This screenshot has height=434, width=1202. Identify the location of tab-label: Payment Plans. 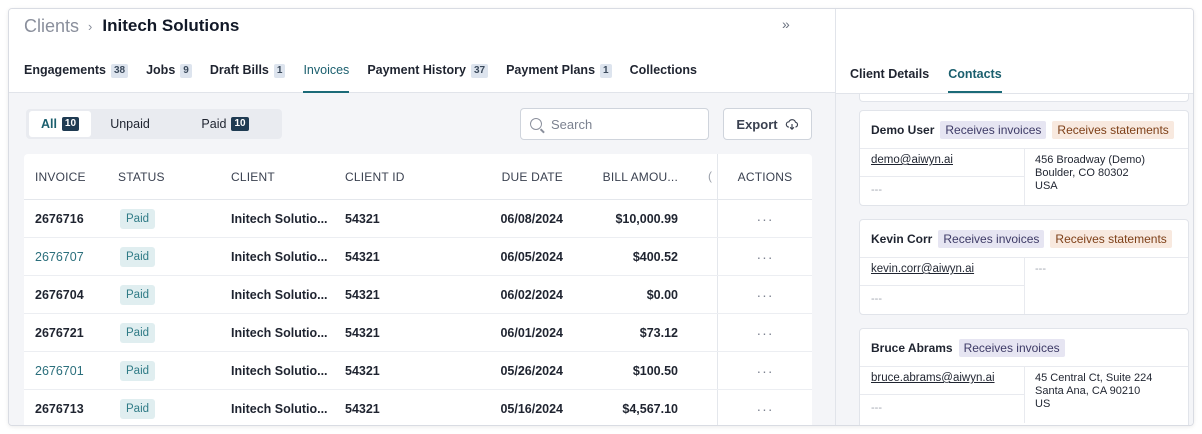
(551, 70).